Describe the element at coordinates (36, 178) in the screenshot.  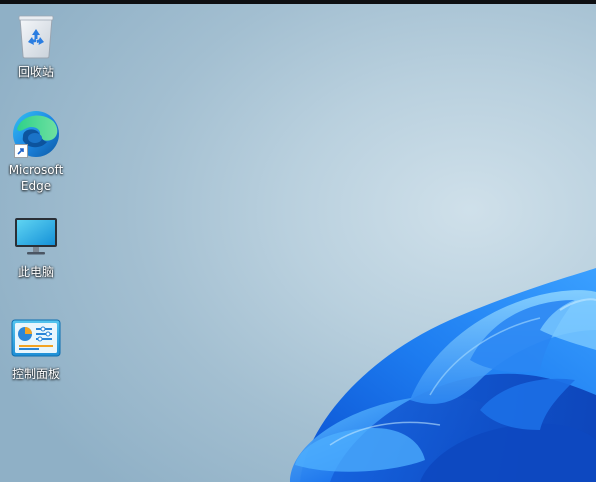
I see `desktop-icon-label: Microsoft Edge` at that location.